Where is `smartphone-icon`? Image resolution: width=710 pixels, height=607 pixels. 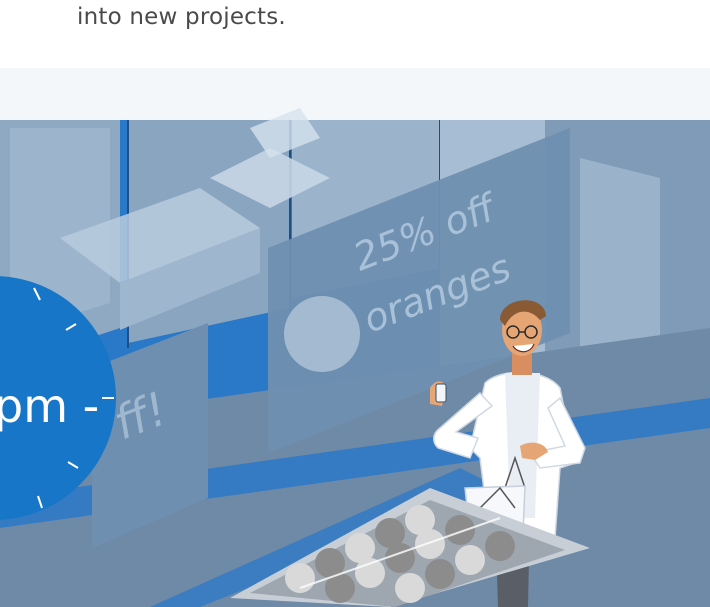
smartphone-icon is located at coordinates (441, 393).